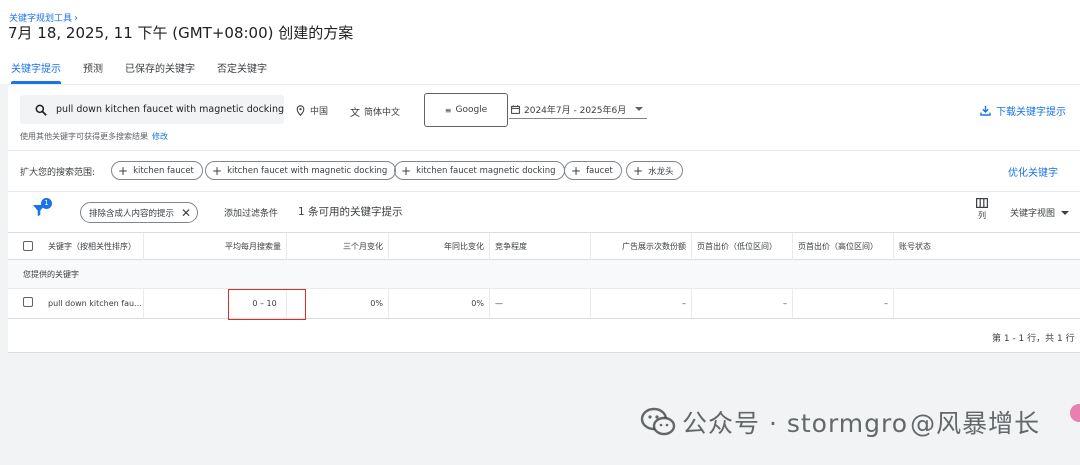 The width and height of the screenshot is (1080, 465). I want to click on watermark-text: 公众号 · stormgro, so click(795, 423).